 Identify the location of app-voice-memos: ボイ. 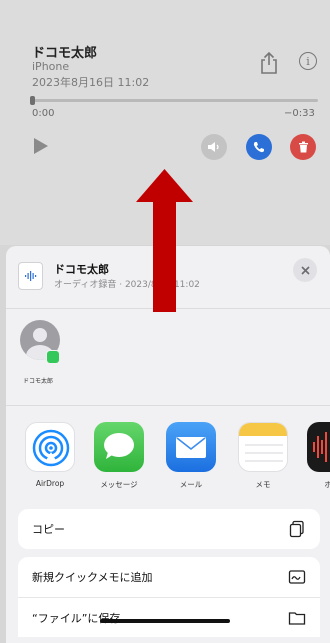
(317, 456).